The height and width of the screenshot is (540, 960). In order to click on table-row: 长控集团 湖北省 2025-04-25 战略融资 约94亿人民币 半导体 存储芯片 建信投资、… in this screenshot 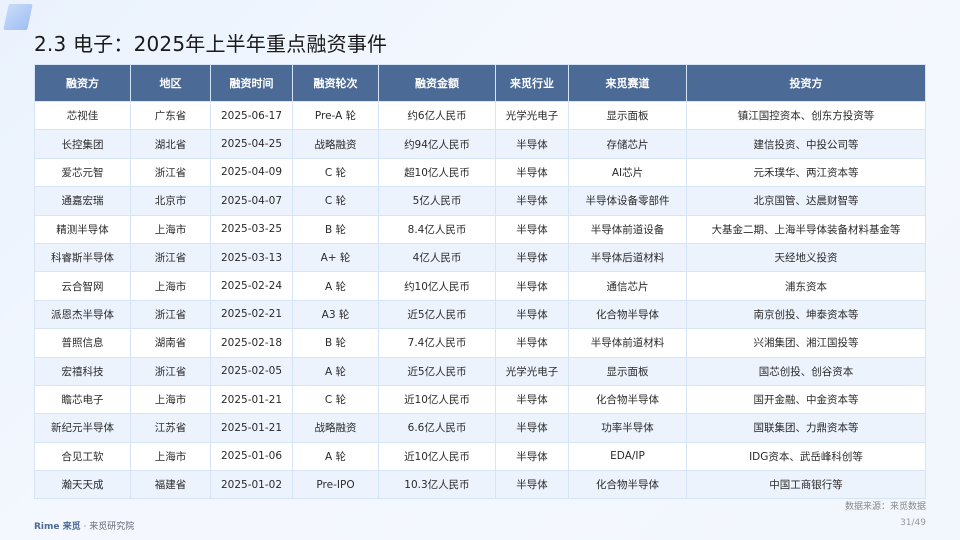, I will do `click(480, 144)`.